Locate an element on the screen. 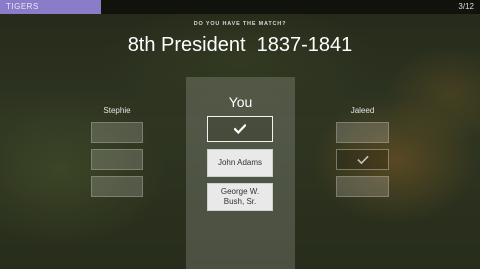  top-bar: TIGERS 3/12 is located at coordinates (240, 7).